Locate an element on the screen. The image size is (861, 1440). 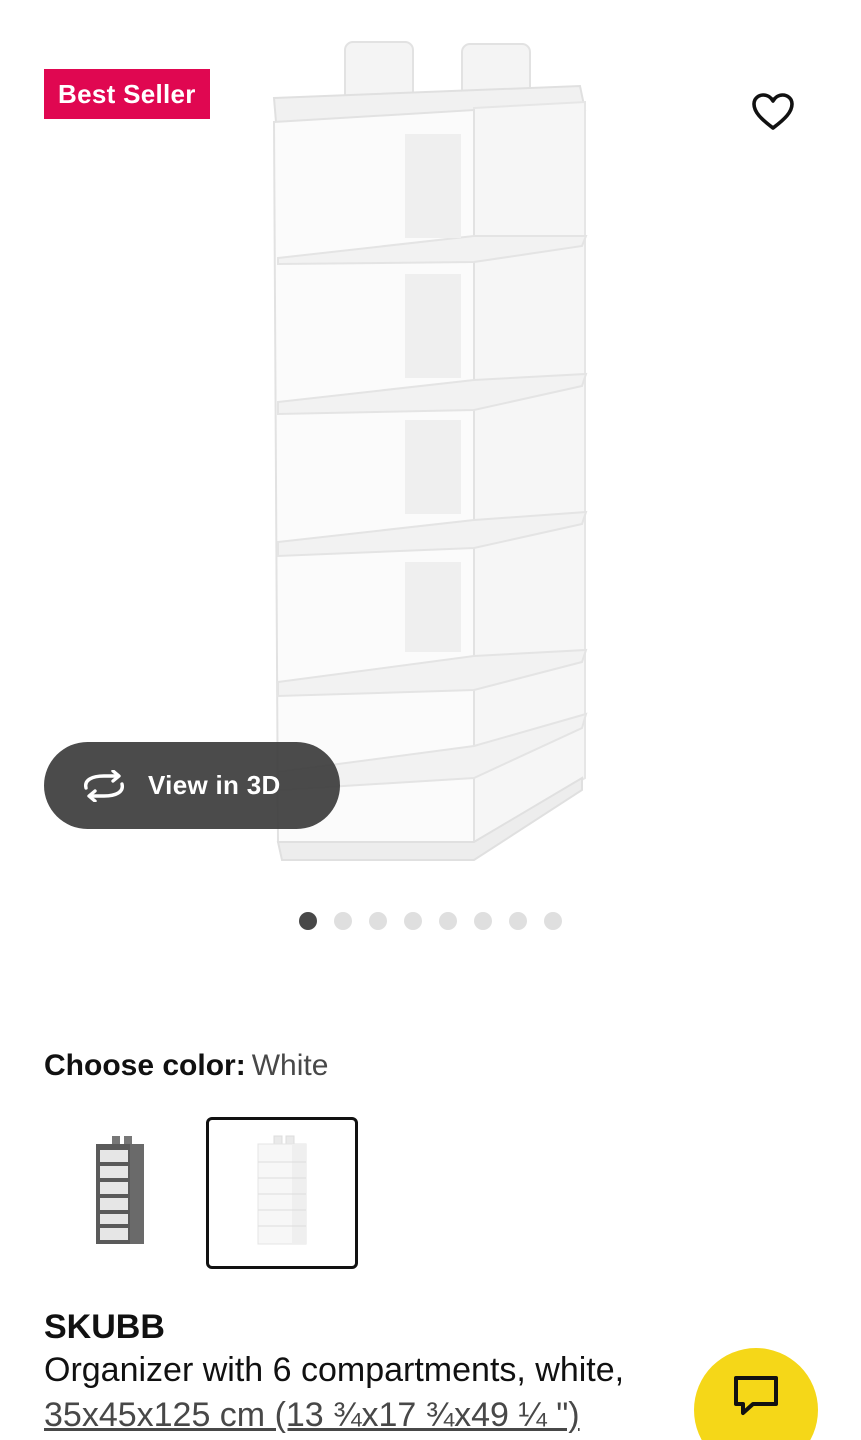
heart-icon is located at coordinates (773, 111).